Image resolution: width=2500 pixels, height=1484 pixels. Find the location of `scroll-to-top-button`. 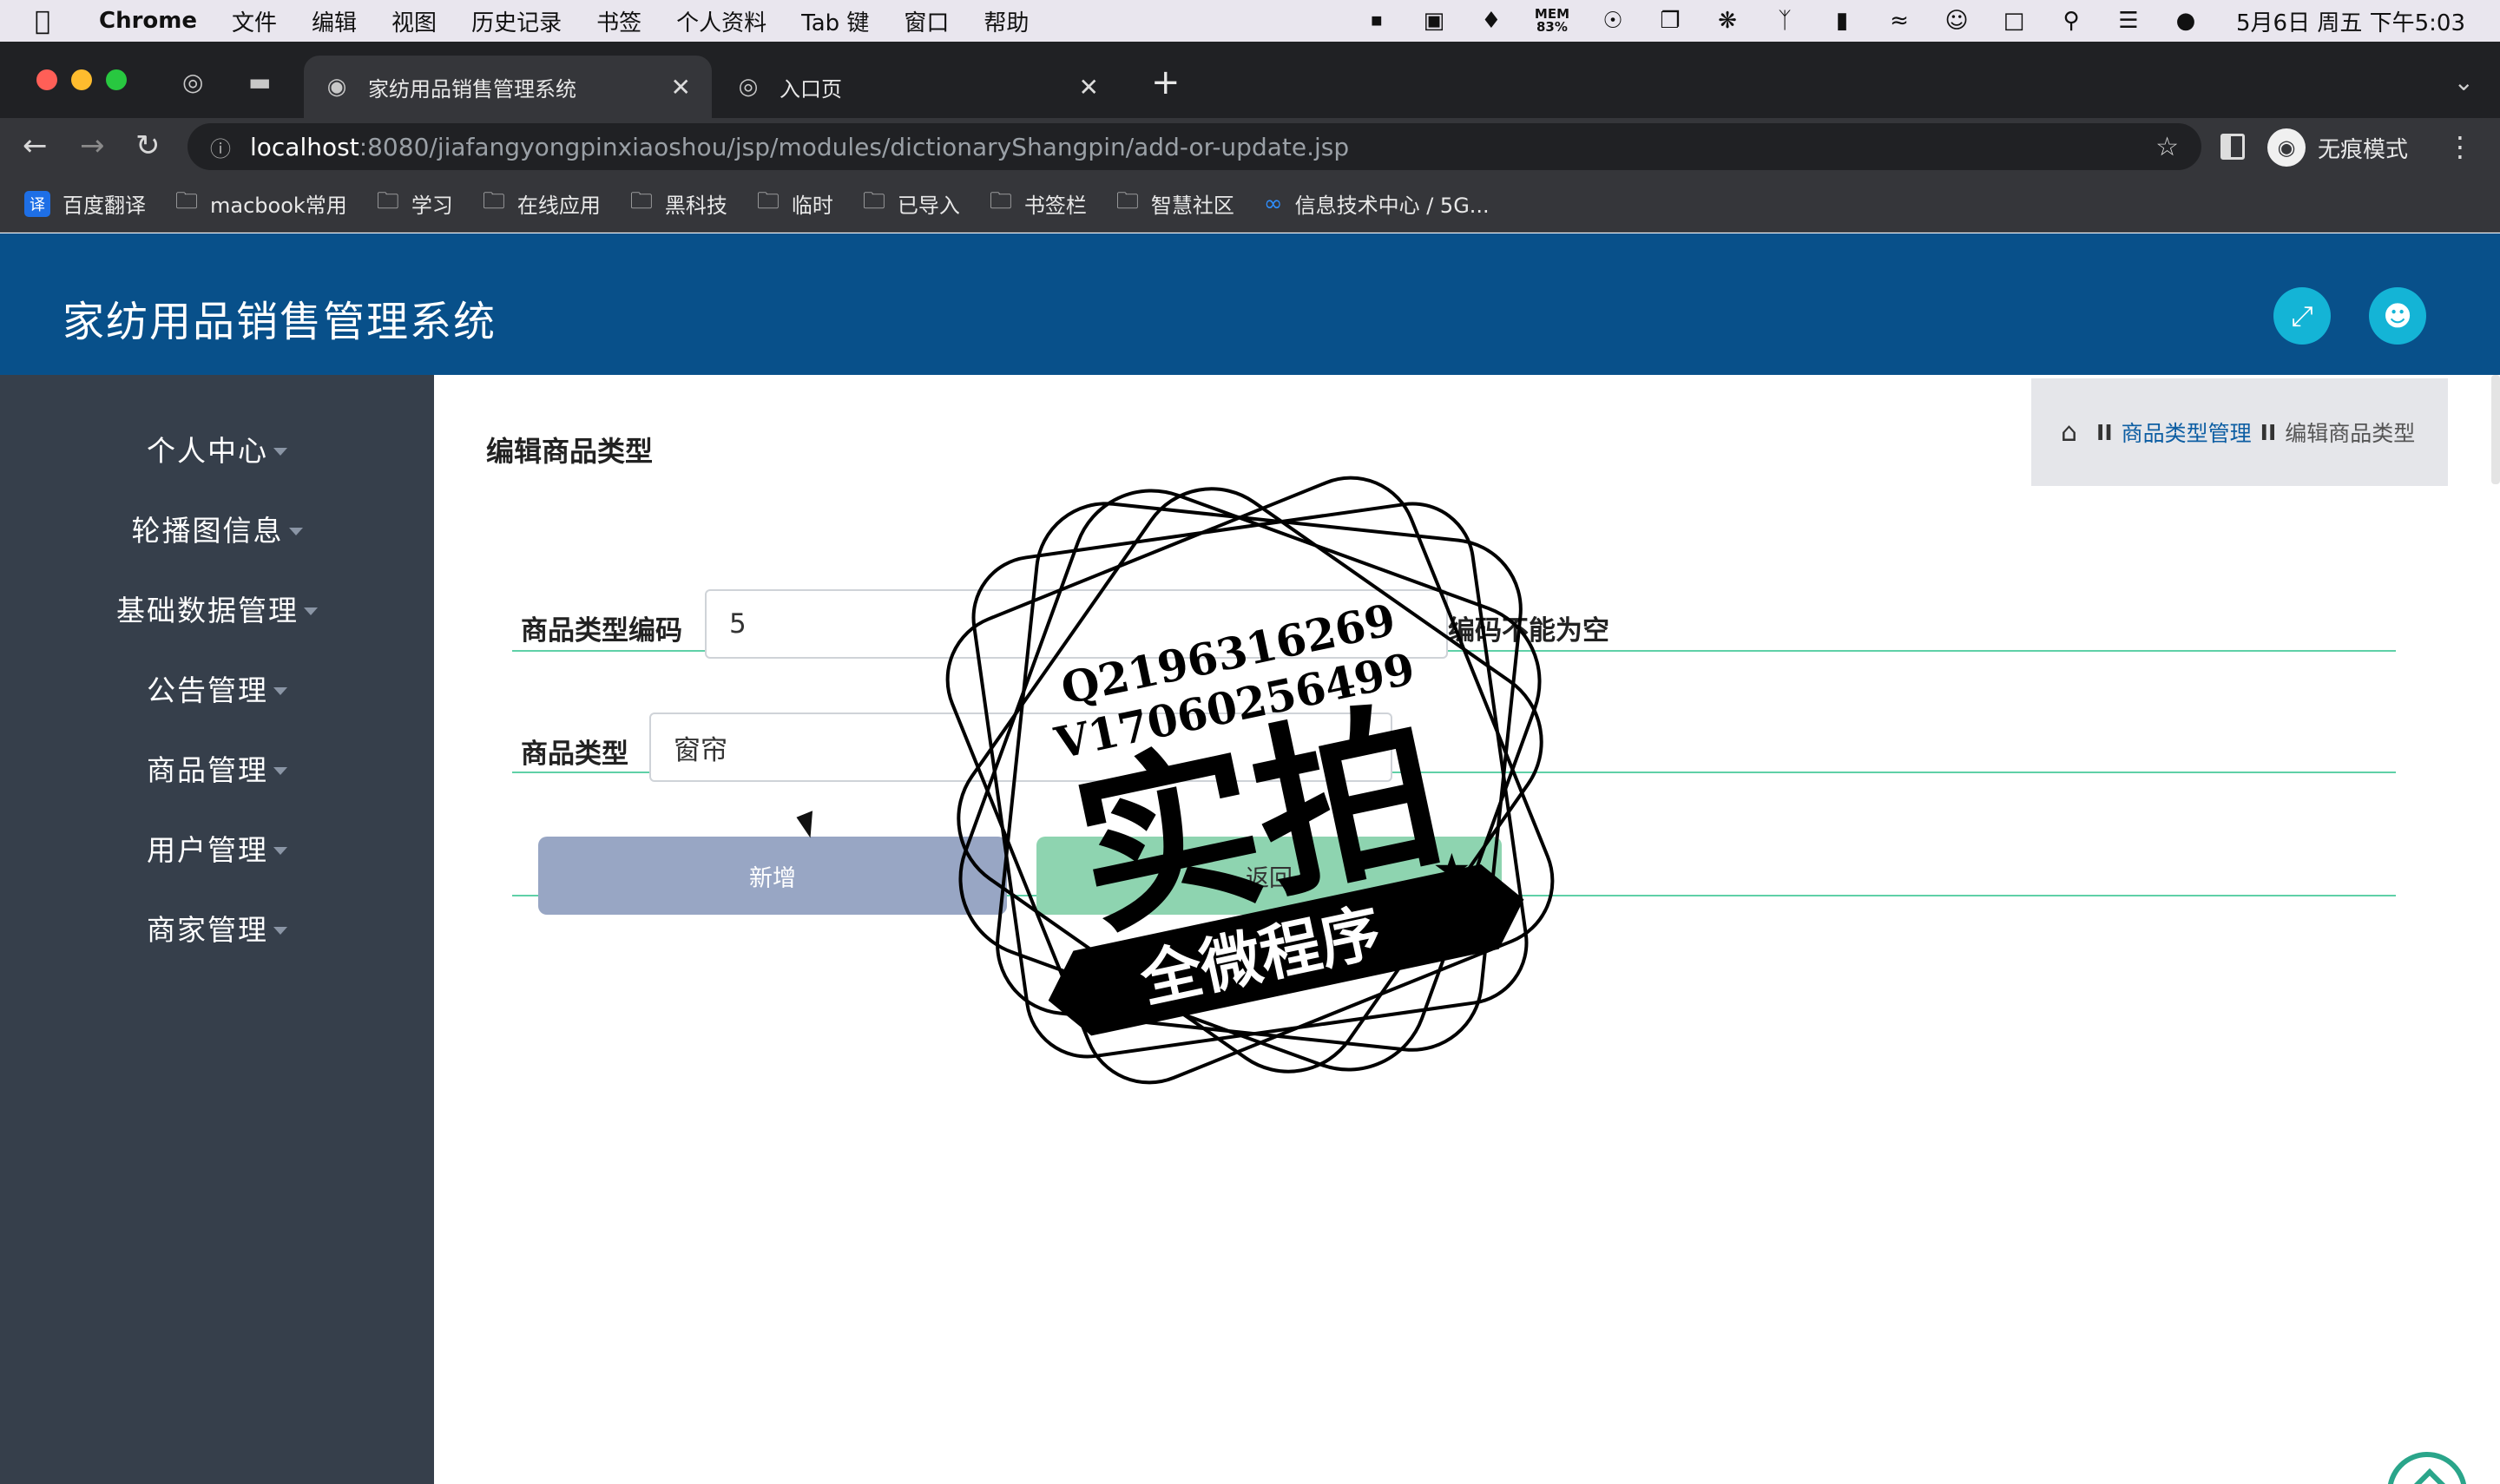

scroll-to-top-button is located at coordinates (2427, 1468).